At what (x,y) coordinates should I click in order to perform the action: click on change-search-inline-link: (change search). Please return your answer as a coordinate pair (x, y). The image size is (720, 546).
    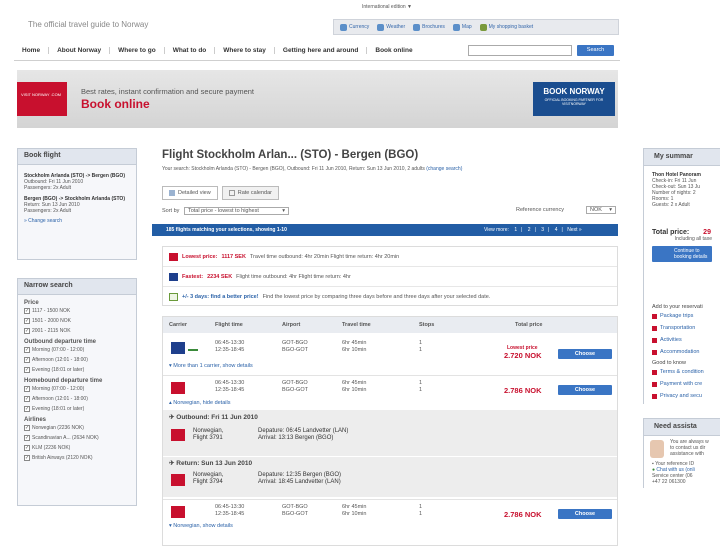
    Looking at the image, I should click on (444, 169).